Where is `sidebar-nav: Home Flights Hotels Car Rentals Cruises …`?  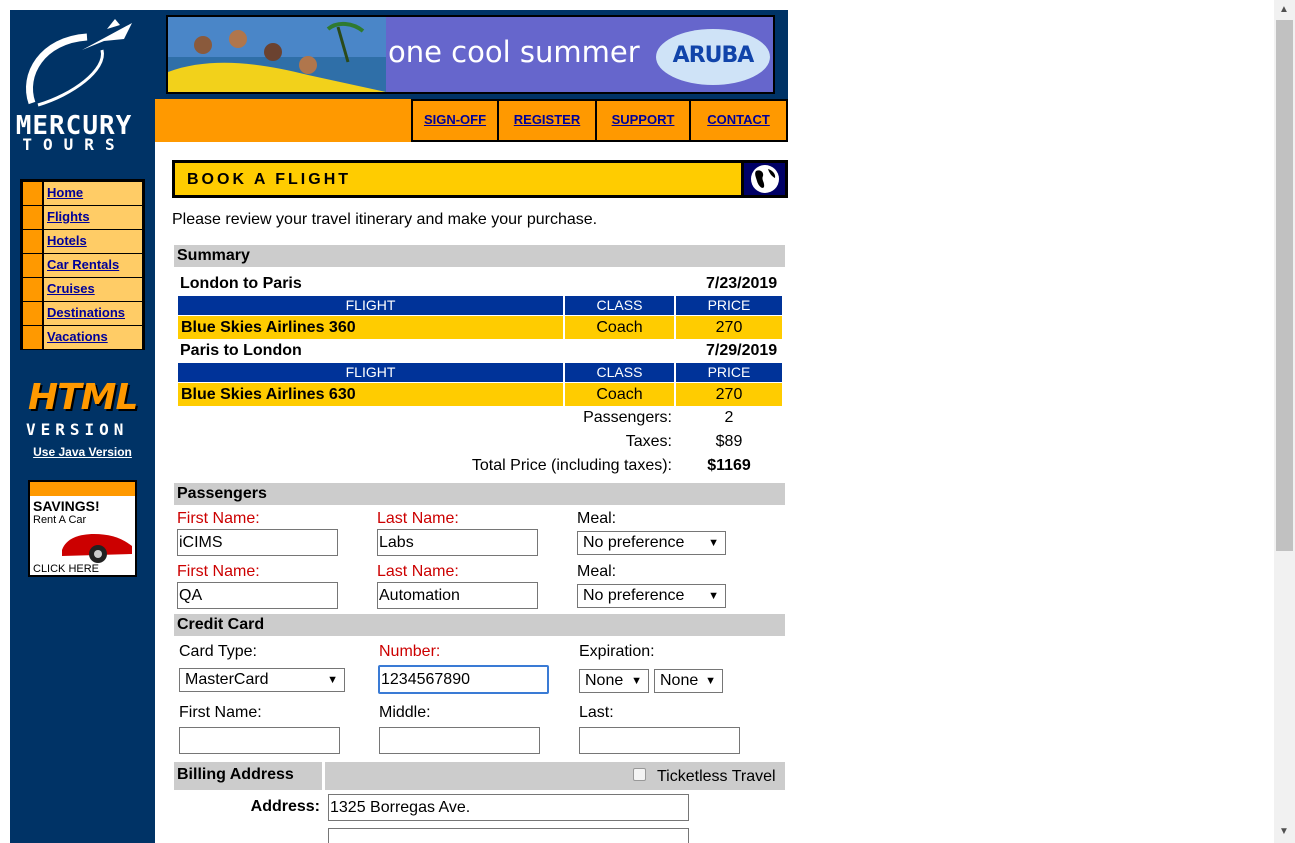
sidebar-nav: Home Flights Hotels Car Rentals Cruises … is located at coordinates (82, 264).